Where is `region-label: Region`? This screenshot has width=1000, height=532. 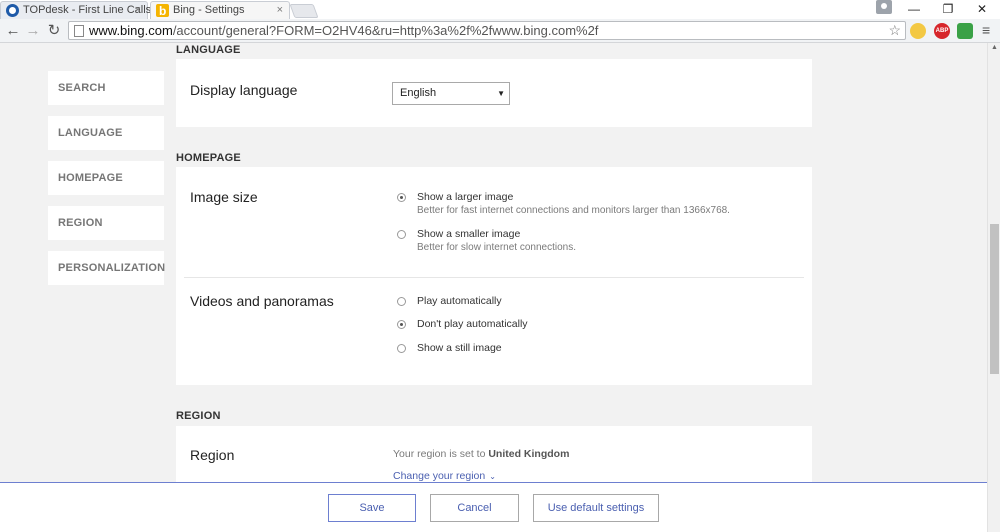 region-label: Region is located at coordinates (212, 455).